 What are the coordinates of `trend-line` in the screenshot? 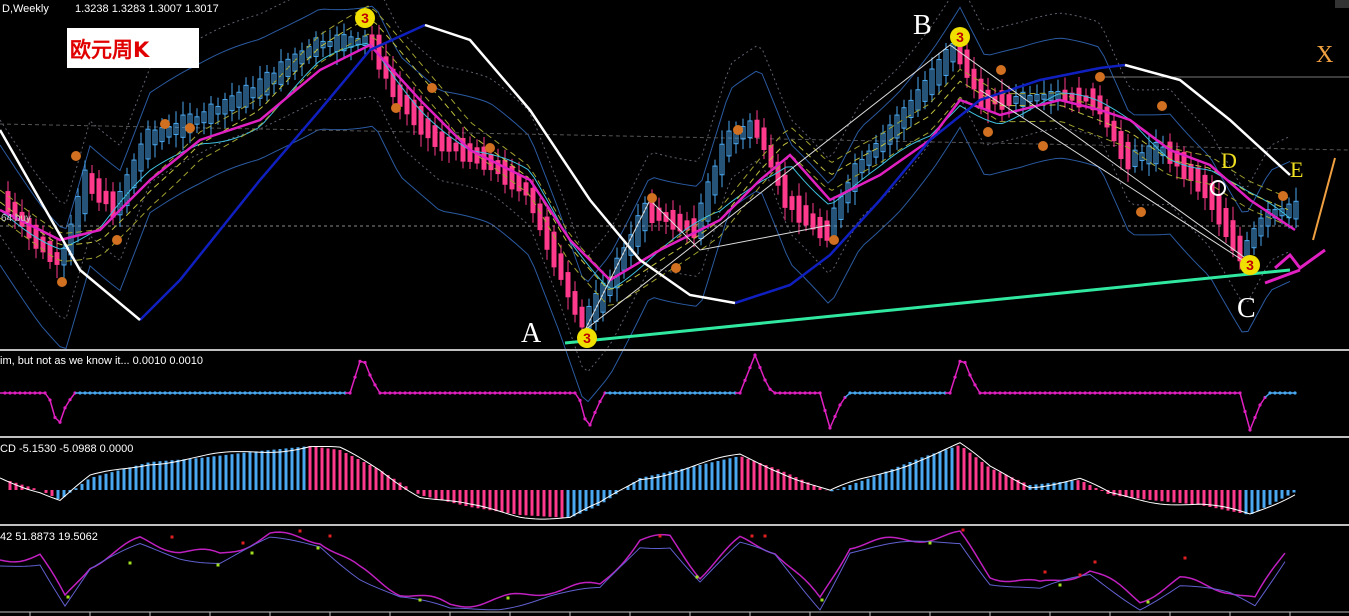 It's located at (927, 306).